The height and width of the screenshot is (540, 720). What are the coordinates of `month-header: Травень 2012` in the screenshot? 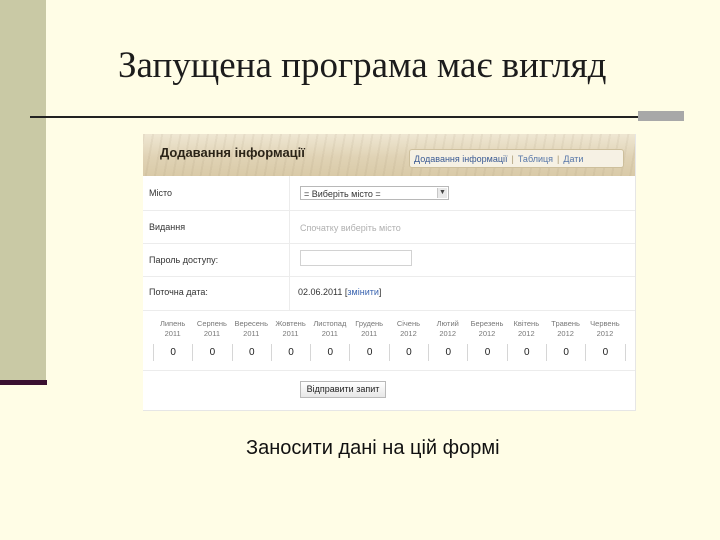 It's located at (565, 329).